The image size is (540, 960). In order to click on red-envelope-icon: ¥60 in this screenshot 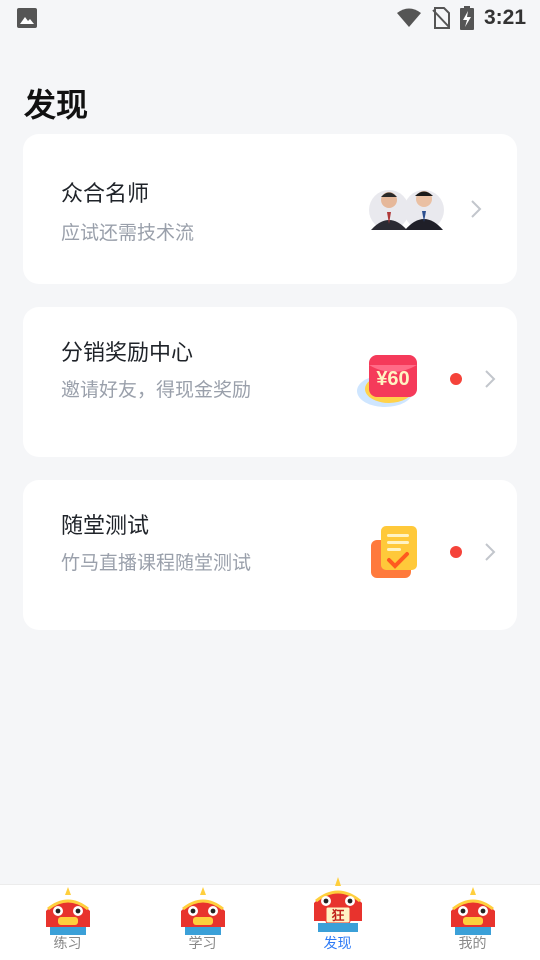, I will do `click(389, 384)`.